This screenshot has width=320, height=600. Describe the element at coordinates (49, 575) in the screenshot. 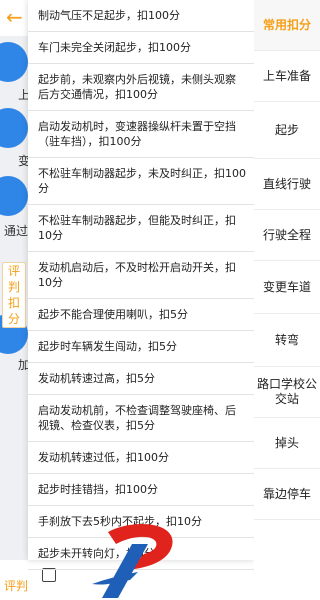

I see `checkbox` at that location.